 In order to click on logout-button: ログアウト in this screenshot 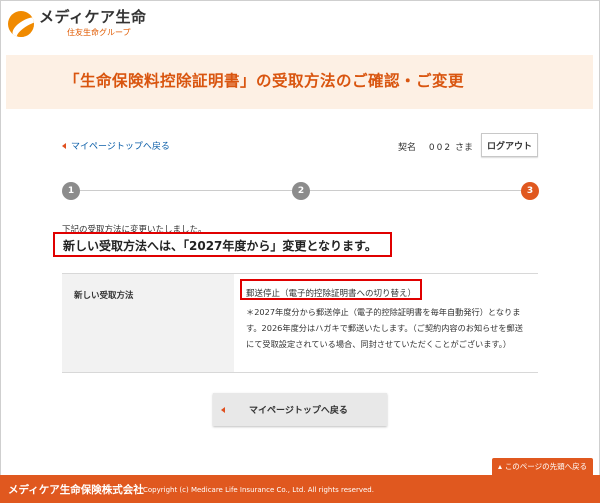, I will do `click(509, 145)`.